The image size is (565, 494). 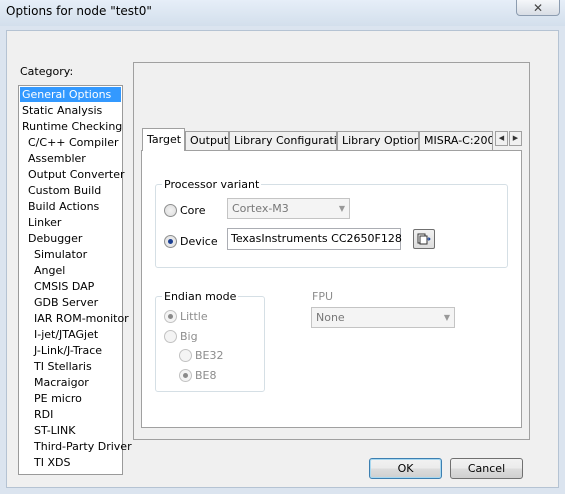 What do you see at coordinates (72, 126) in the screenshot?
I see `category-item-runtime-checking: Runtime Checking` at bounding box center [72, 126].